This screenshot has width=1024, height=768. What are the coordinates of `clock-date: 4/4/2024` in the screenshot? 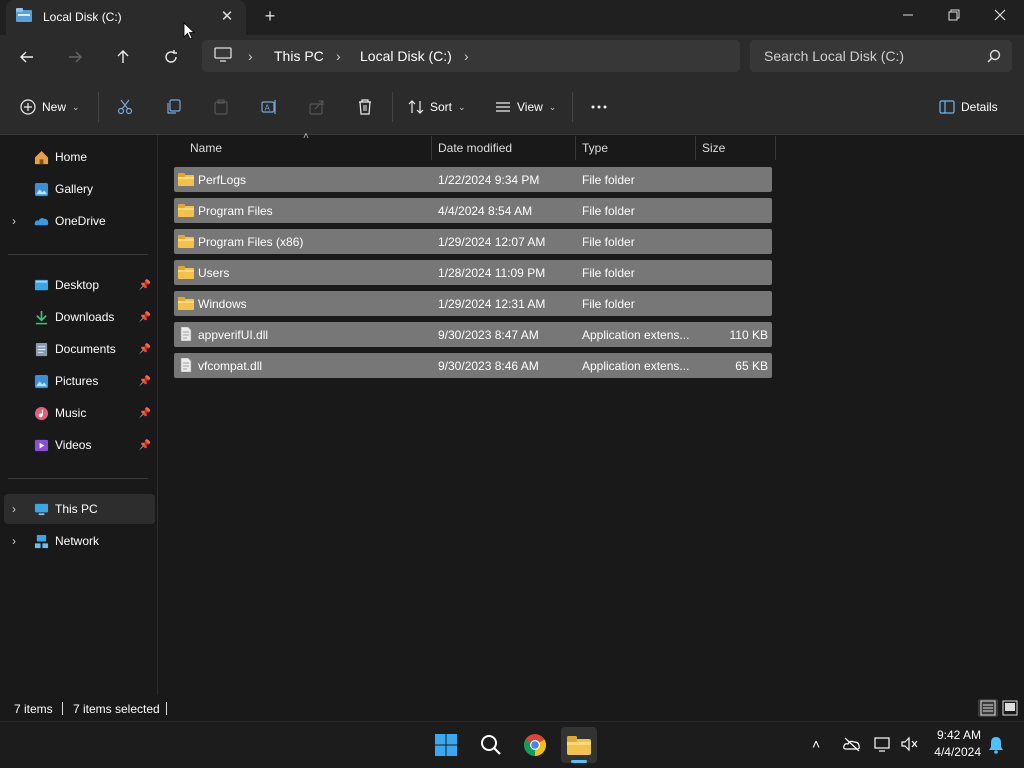 It's located at (954, 752).